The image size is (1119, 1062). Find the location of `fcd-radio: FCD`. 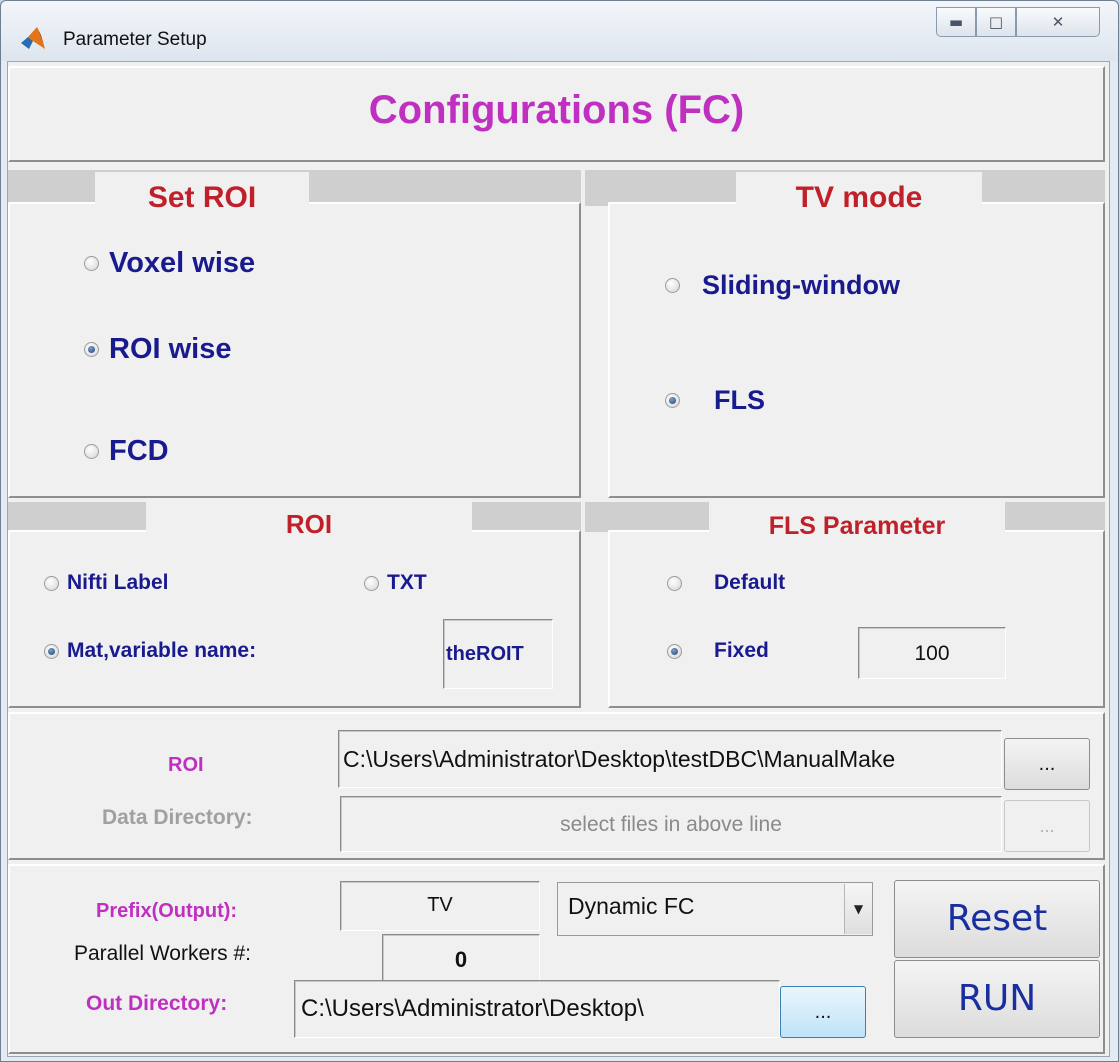

fcd-radio: FCD is located at coordinates (126, 451).